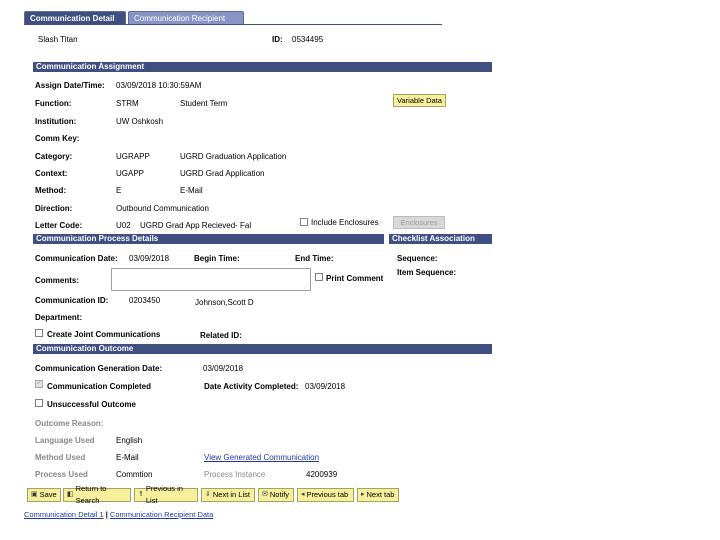 Image resolution: width=720 pixels, height=540 pixels. I want to click on comm-id-label: Communication ID:, so click(72, 300).